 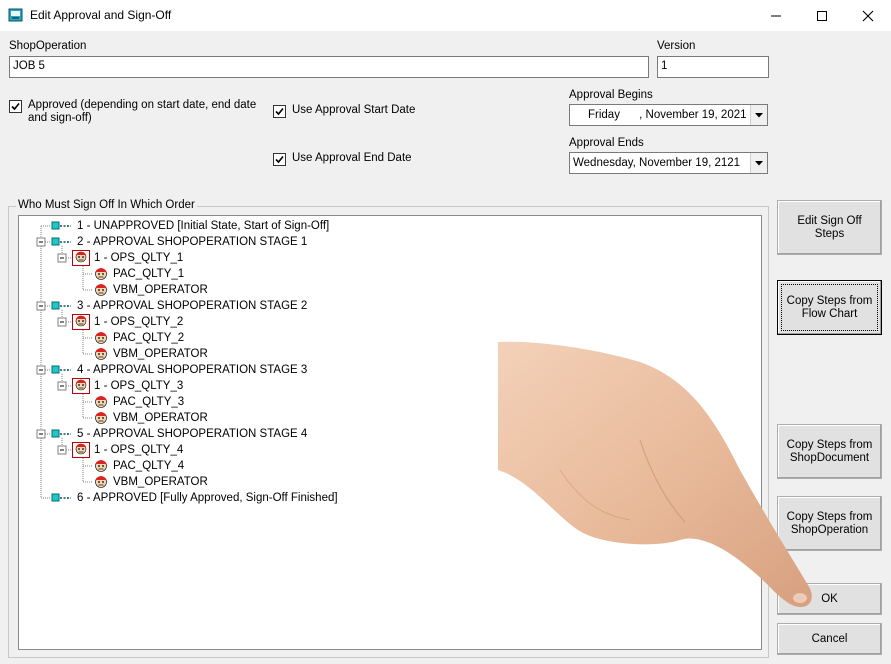 I want to click on tree-stage-node: 4 - APPROVAL SHOPOPERATION STAGE 3, so click(x=179, y=370).